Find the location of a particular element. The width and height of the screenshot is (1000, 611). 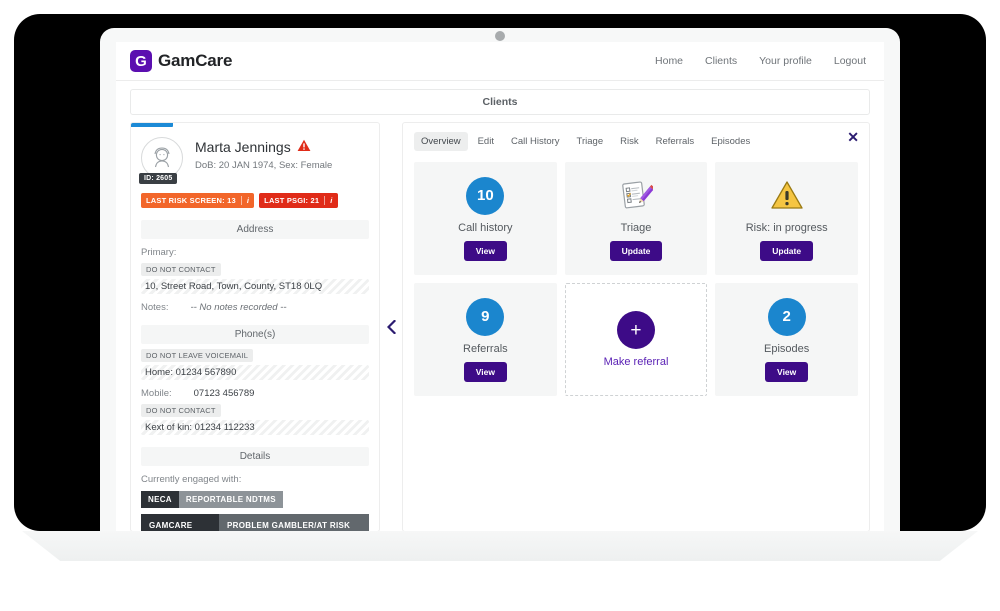

page-title-wrap: Clients is located at coordinates (500, 98).